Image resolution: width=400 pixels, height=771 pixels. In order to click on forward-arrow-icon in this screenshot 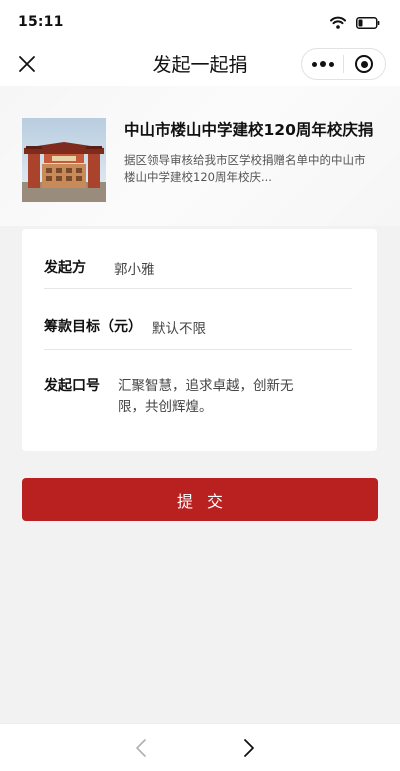, I will do `click(248, 748)`.